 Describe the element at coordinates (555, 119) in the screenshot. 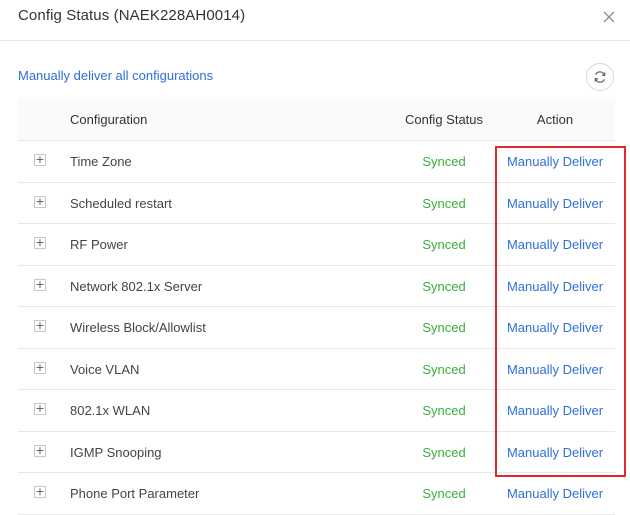

I see `column-header-action: Action` at that location.